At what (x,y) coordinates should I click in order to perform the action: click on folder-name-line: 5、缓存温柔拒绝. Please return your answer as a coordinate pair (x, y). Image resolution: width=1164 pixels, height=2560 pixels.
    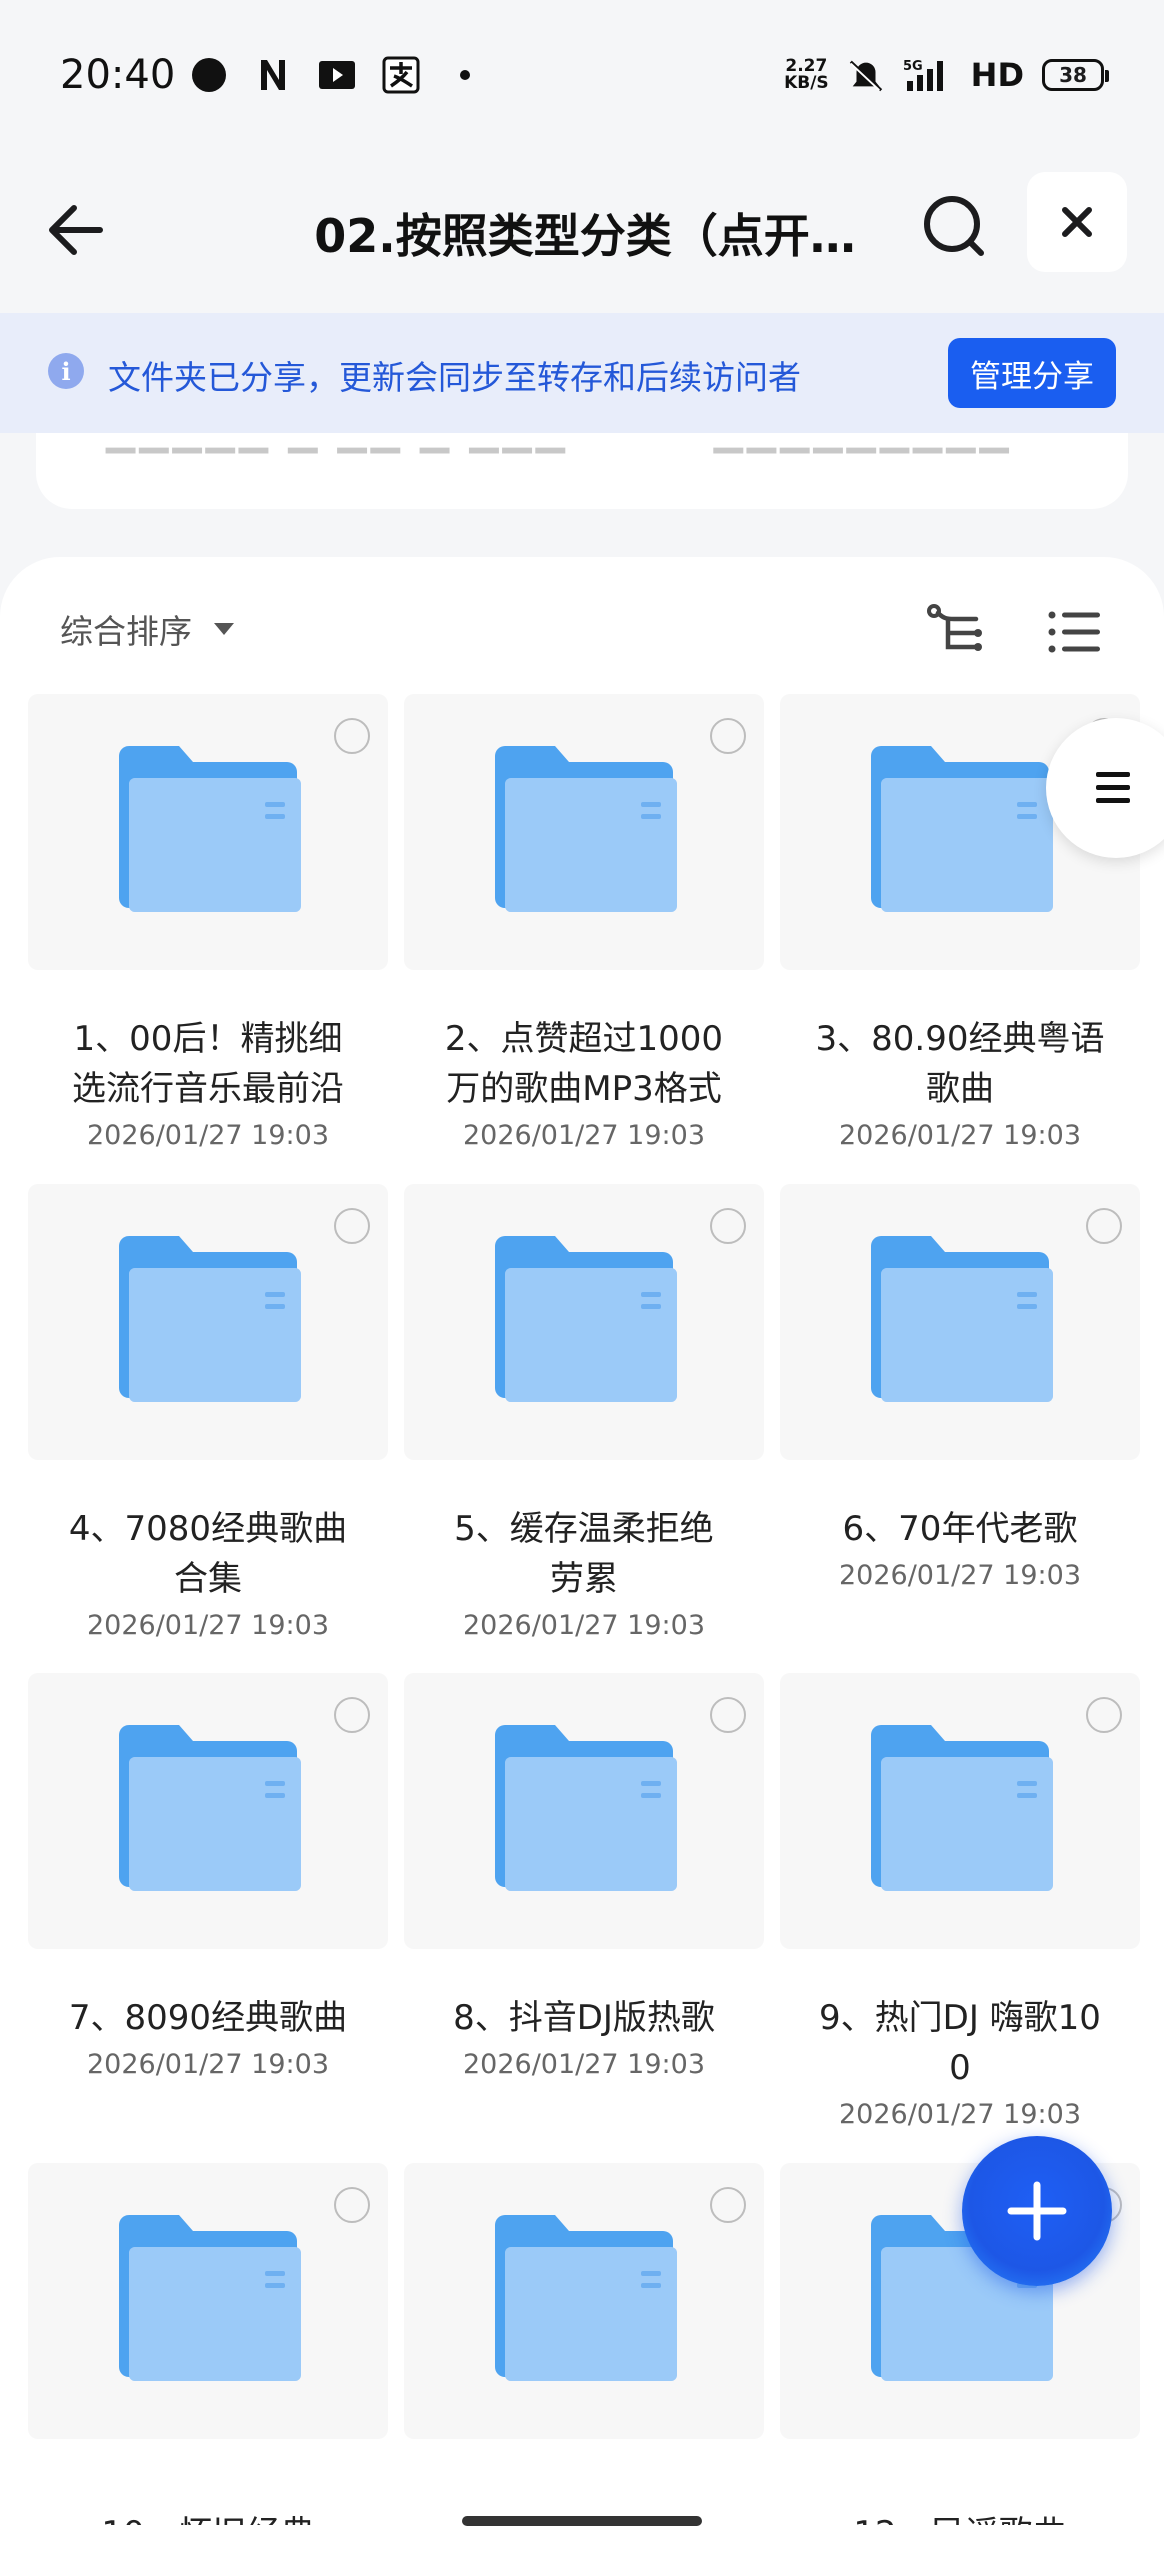
    Looking at the image, I should click on (584, 1529).